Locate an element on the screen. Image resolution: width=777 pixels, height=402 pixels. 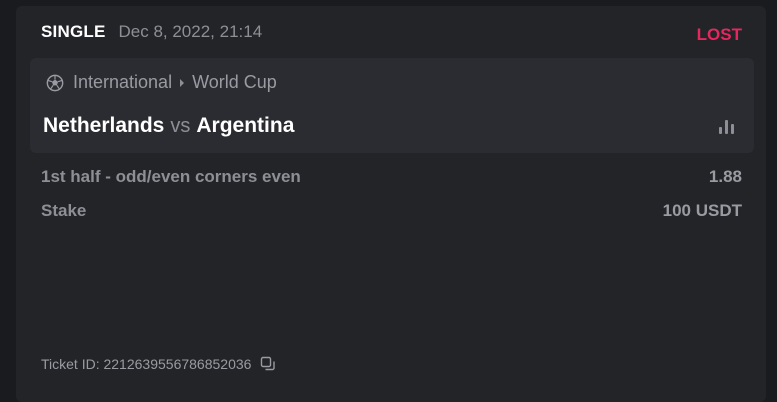
stake-value: 100 USDT is located at coordinates (702, 210).